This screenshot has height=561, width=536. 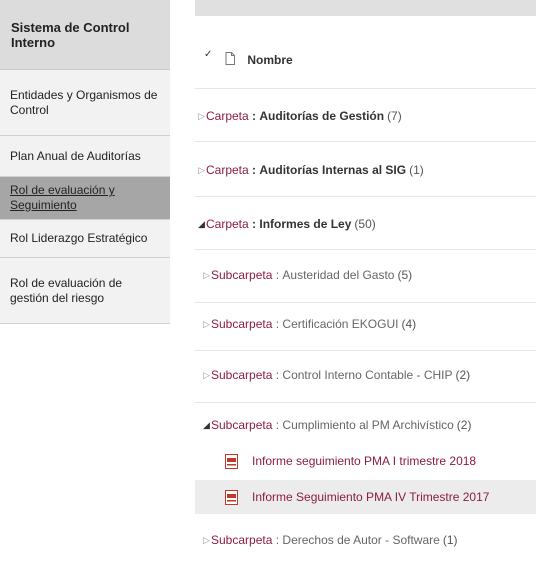 I want to click on sidebar-item-plan-anual: Plan Anual de Auditorías, so click(x=85, y=156).